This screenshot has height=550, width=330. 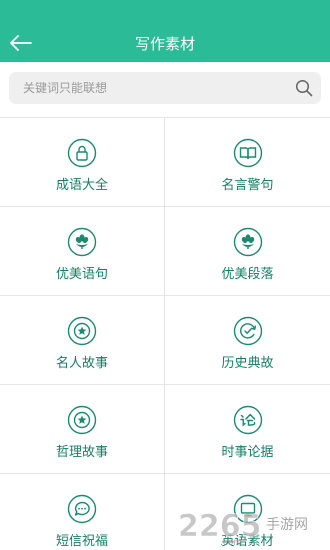 I want to click on category-item-historical-allusions: 历史典故, so click(x=247, y=340).